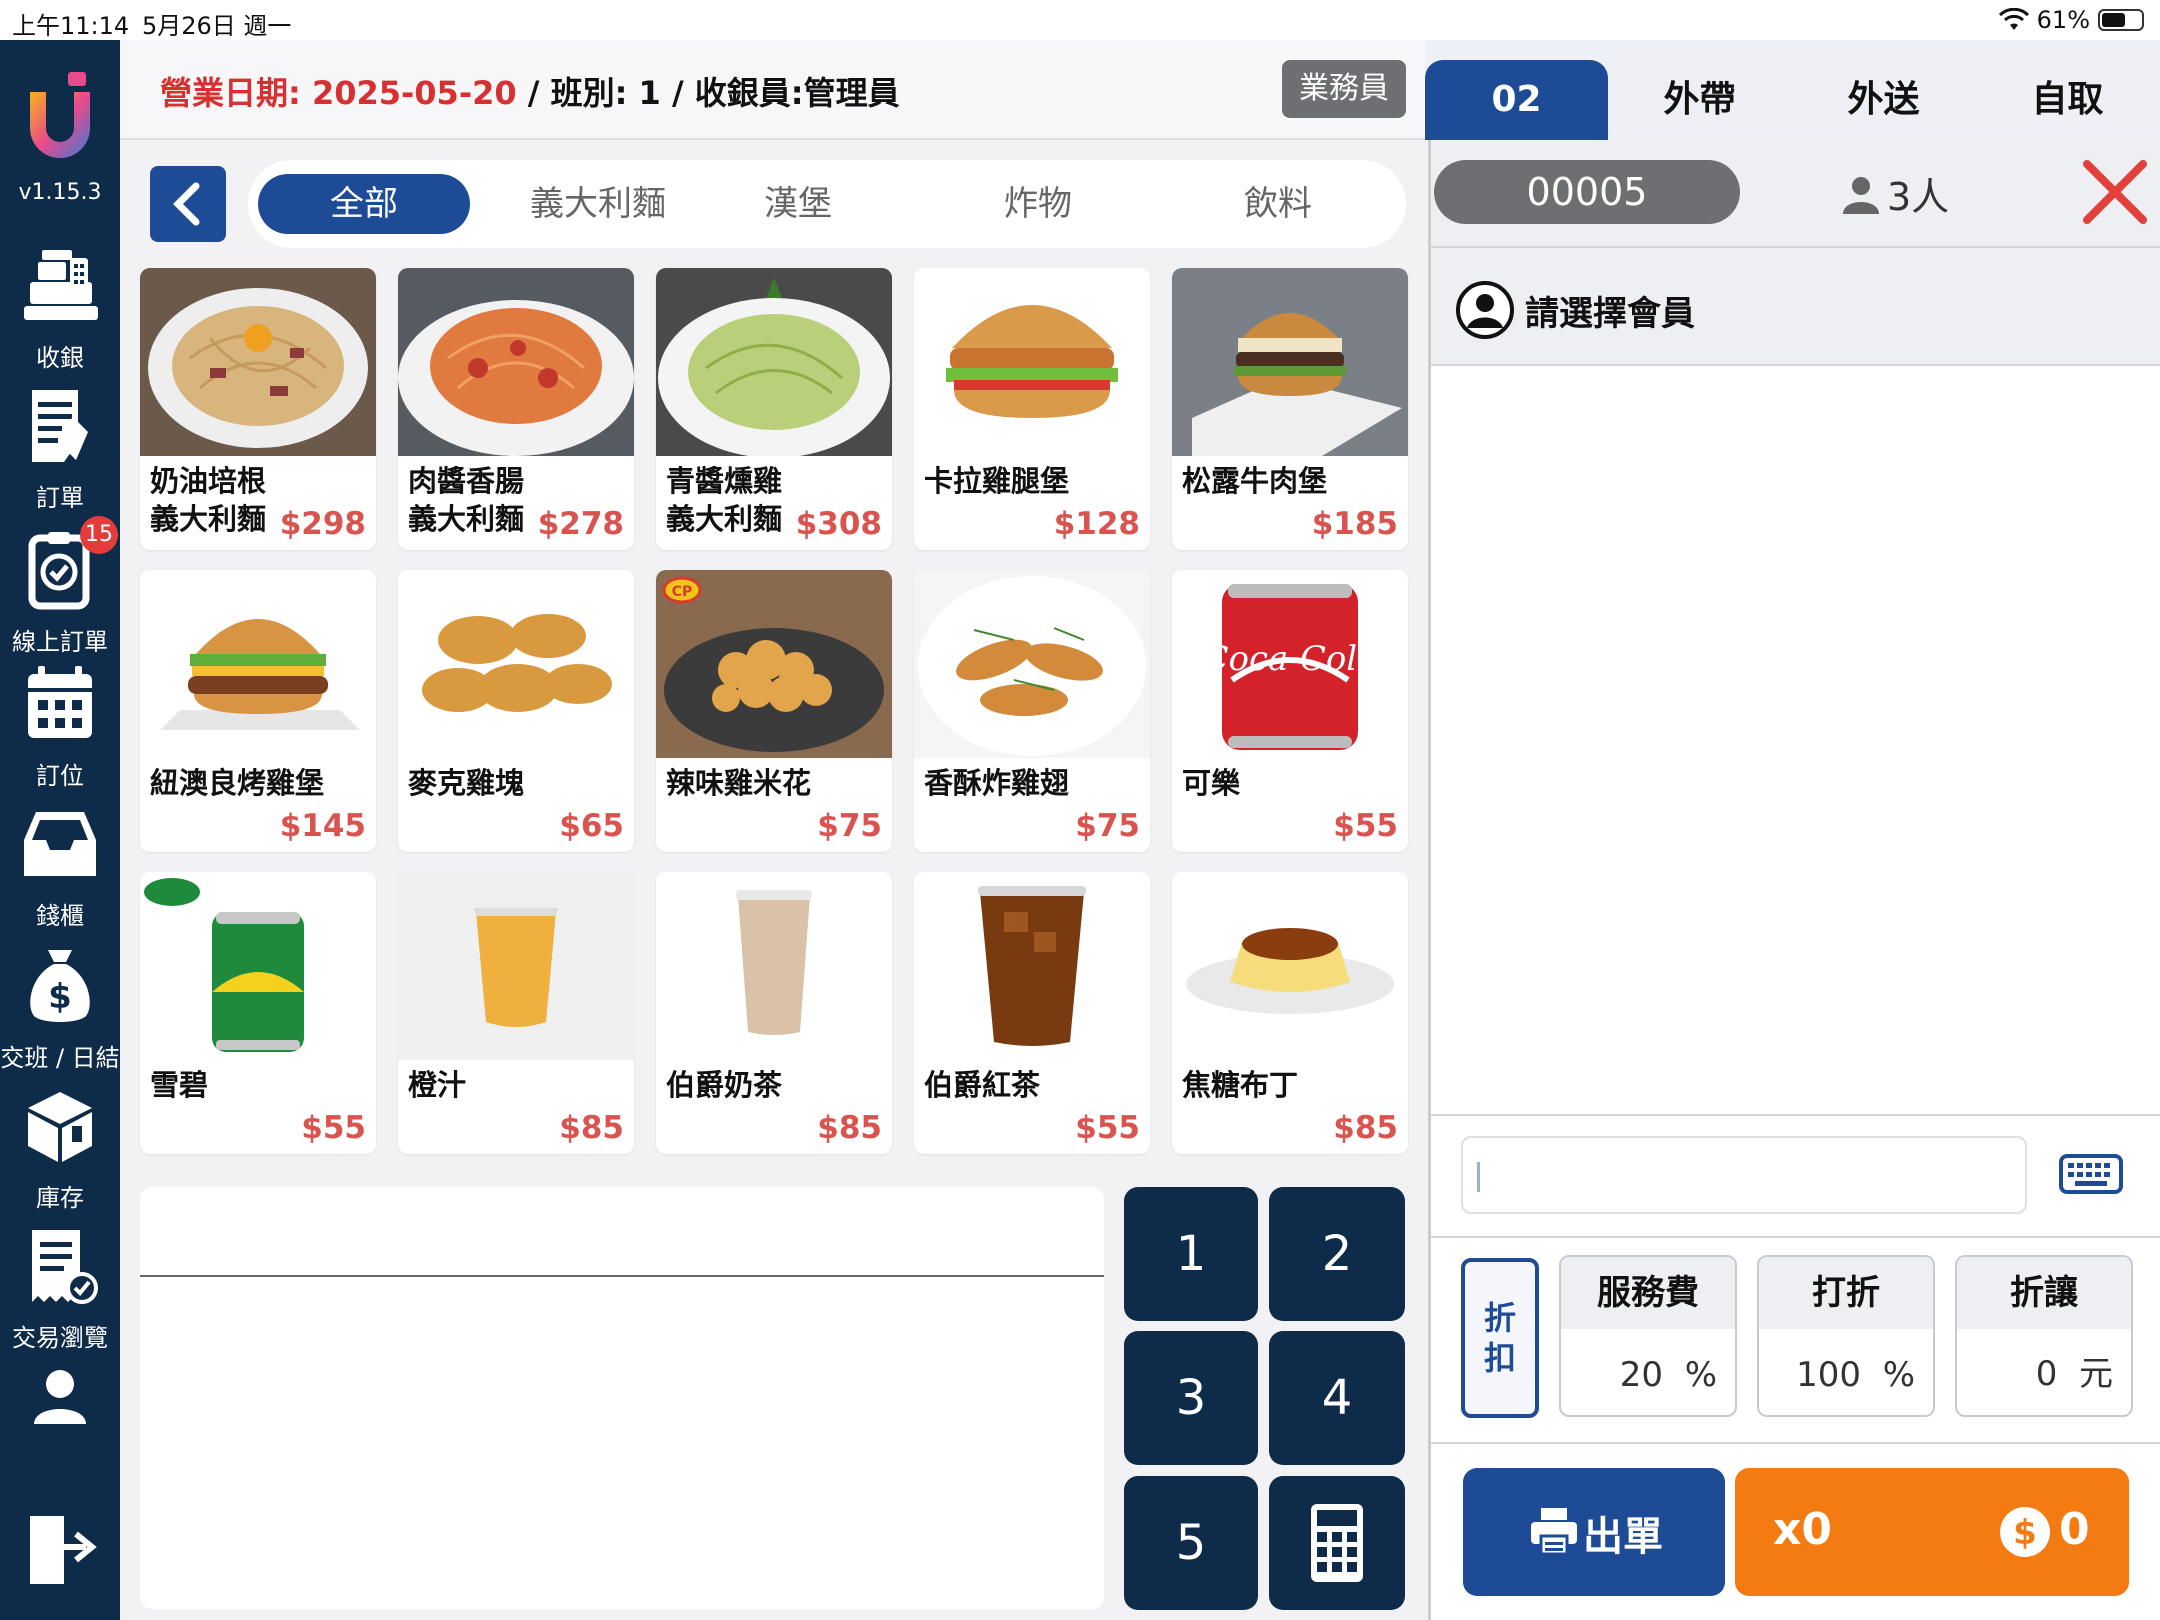  What do you see at coordinates (1240, 1085) in the screenshot?
I see `product-name: 焦糖布丁` at bounding box center [1240, 1085].